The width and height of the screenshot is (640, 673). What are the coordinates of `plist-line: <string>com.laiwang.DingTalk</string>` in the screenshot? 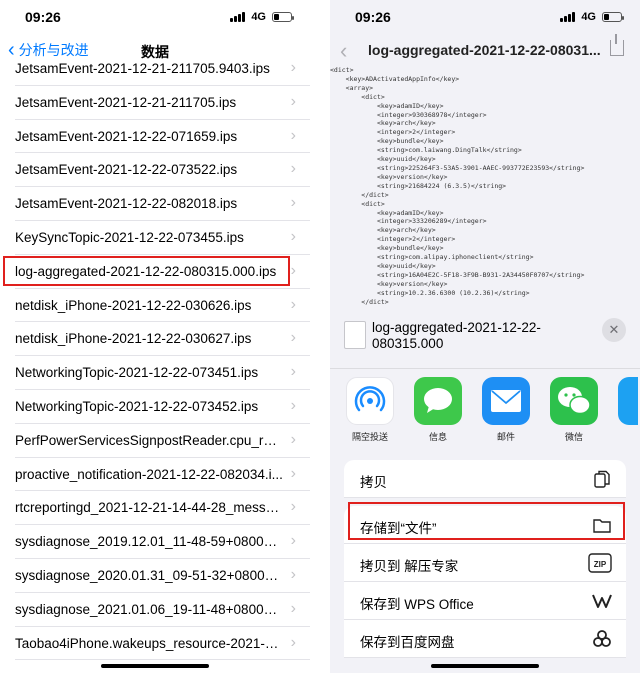 It's located at (426, 150).